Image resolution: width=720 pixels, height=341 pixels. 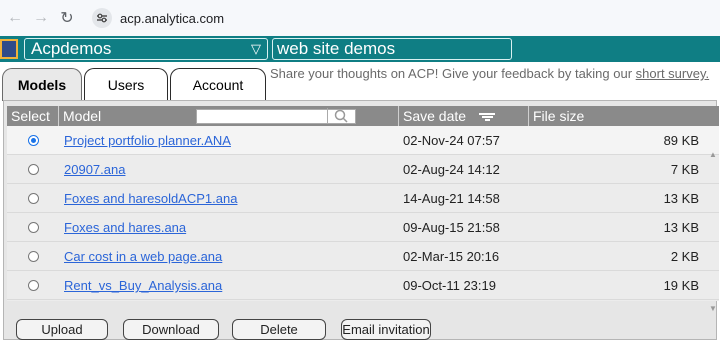 What do you see at coordinates (435, 116) in the screenshot?
I see `column-header-save-date-label: Save date` at bounding box center [435, 116].